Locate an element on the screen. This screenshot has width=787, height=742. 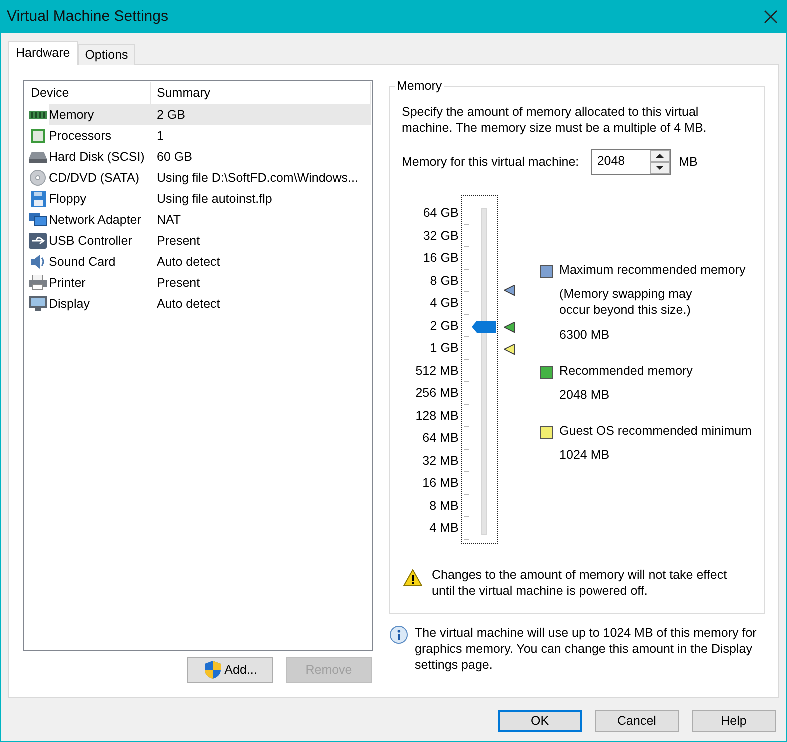
printer-icon is located at coordinates (38, 282).